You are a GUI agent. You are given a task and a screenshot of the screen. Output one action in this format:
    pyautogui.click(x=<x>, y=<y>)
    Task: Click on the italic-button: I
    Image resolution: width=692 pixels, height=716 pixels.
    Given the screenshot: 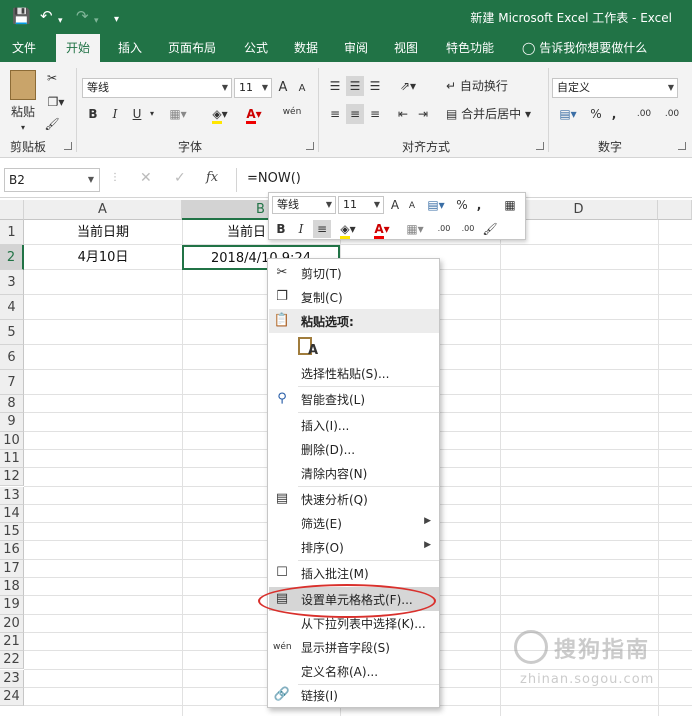 What is the action you would take?
    pyautogui.click(x=115, y=114)
    